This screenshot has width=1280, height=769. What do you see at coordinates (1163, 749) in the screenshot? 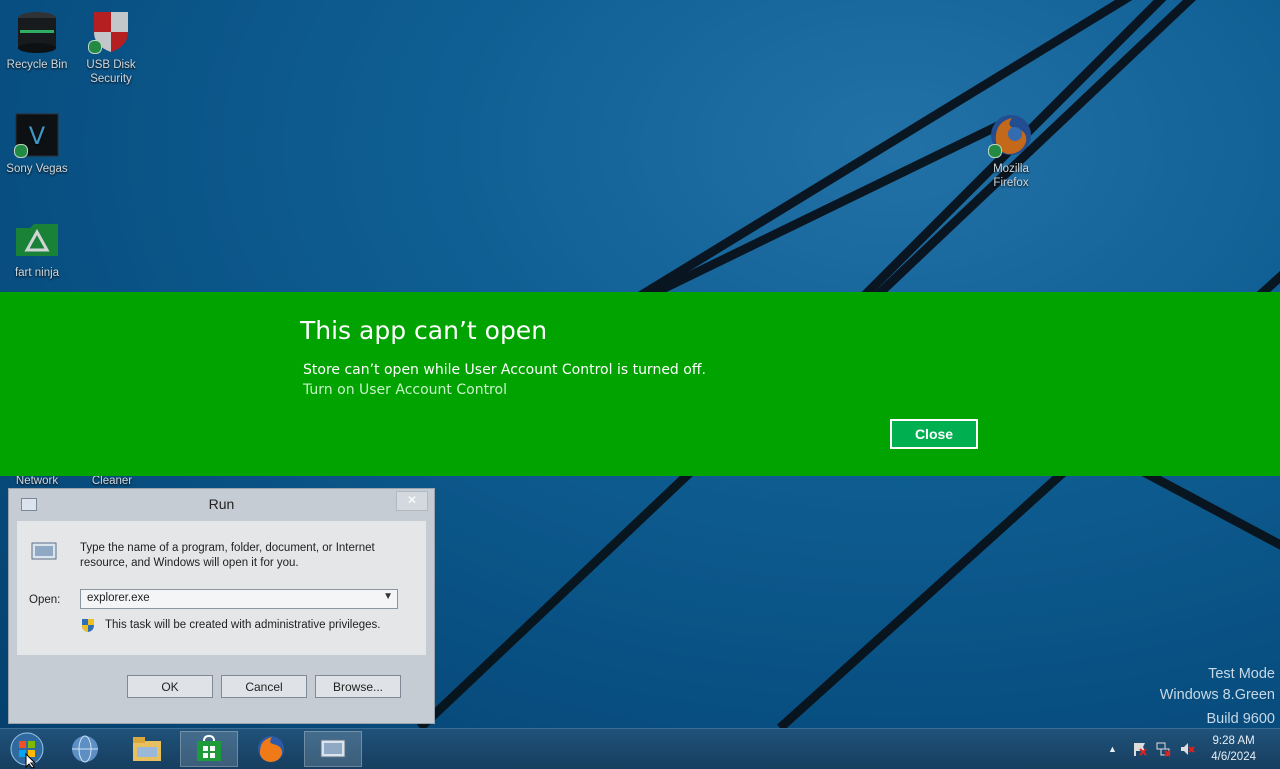
I see `network-icon` at bounding box center [1163, 749].